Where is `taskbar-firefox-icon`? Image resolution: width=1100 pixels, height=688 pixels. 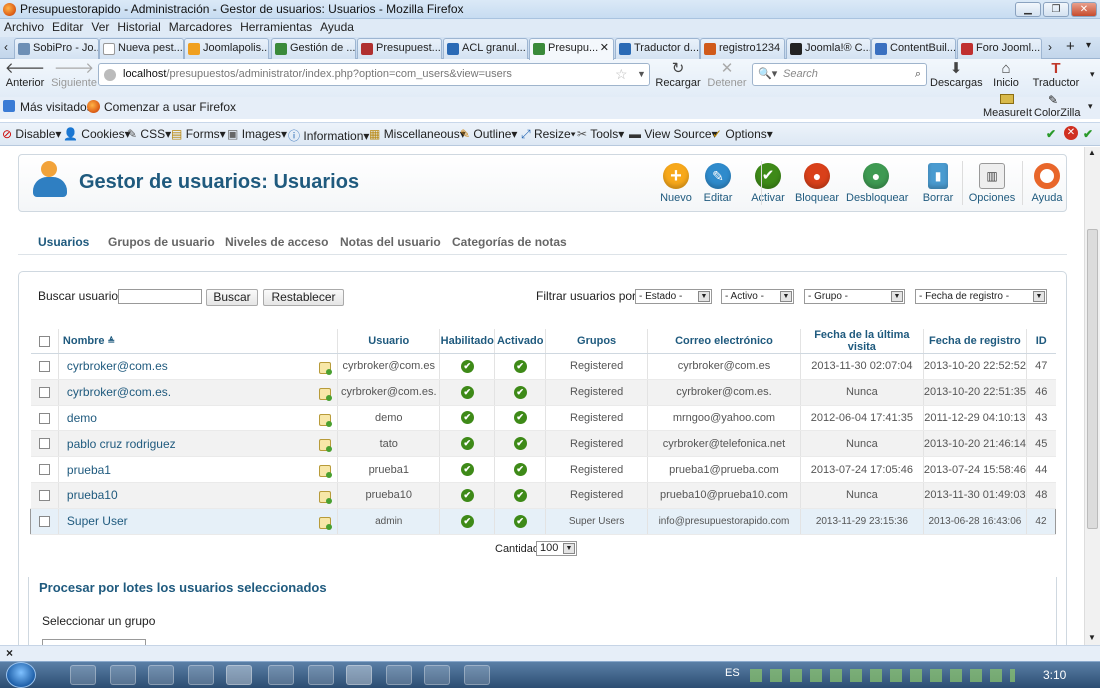 taskbar-firefox-icon is located at coordinates (359, 675).